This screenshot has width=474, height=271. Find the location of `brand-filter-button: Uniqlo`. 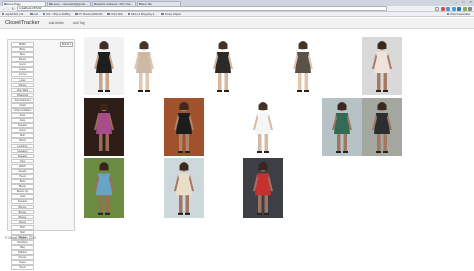

brand-filter-button: Uniqlo is located at coordinates (22, 105).